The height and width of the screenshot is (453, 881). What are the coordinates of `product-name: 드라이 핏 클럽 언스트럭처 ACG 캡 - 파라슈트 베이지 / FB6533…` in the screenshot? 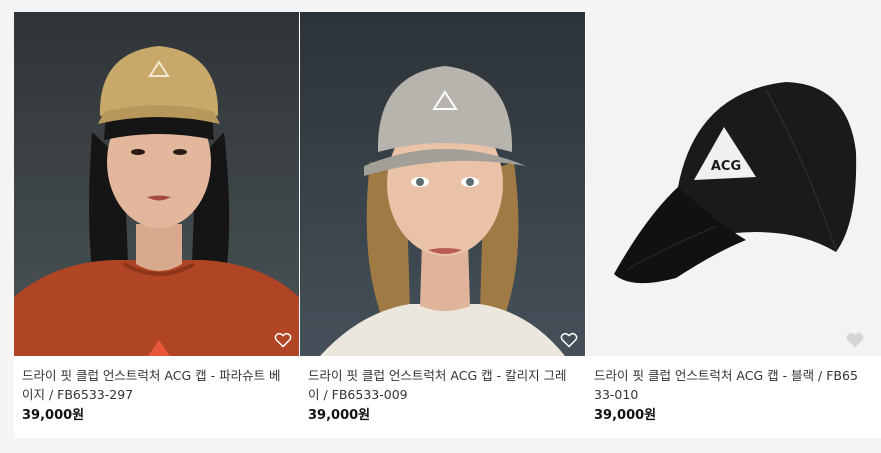 It's located at (156, 385).